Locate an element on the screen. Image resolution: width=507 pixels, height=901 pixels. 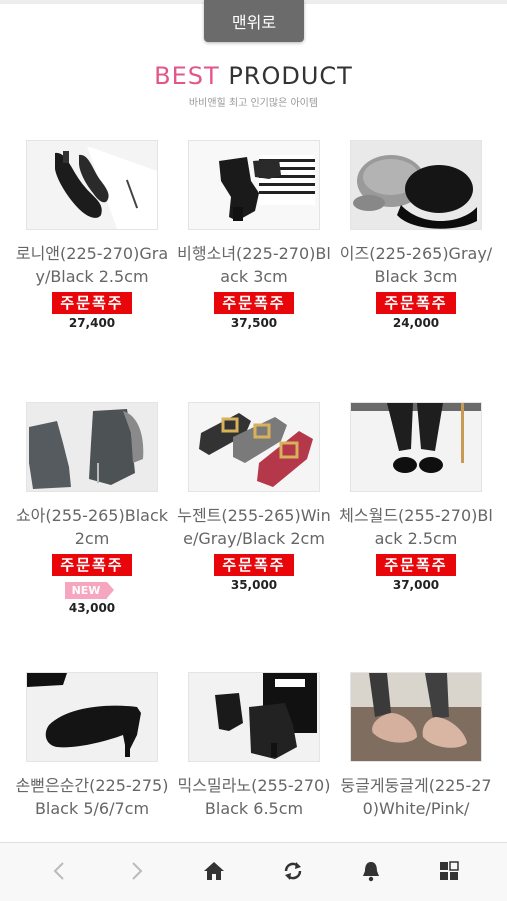
product-card: 둥글게둥글게(225-270)White/Pink/ is located at coordinates (416, 746).